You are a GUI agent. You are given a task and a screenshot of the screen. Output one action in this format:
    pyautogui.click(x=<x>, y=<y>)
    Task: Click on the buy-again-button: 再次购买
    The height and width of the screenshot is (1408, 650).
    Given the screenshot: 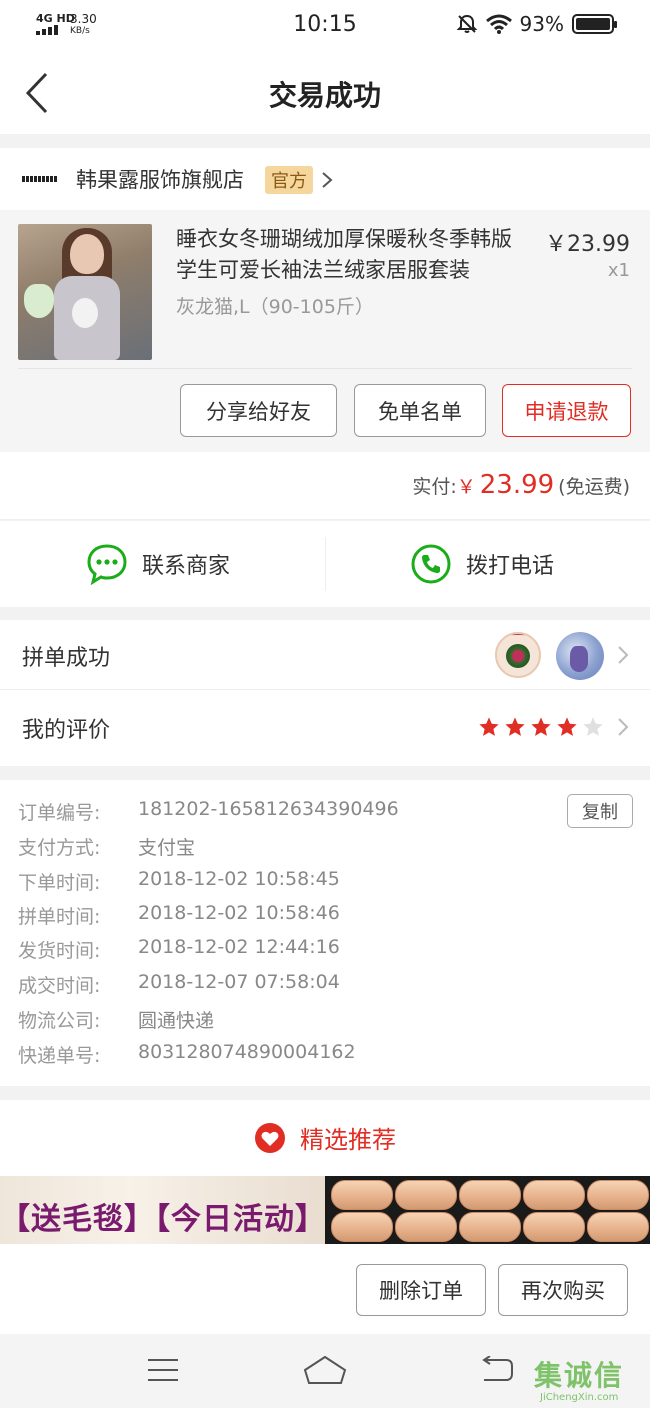 What is the action you would take?
    pyautogui.click(x=563, y=1290)
    